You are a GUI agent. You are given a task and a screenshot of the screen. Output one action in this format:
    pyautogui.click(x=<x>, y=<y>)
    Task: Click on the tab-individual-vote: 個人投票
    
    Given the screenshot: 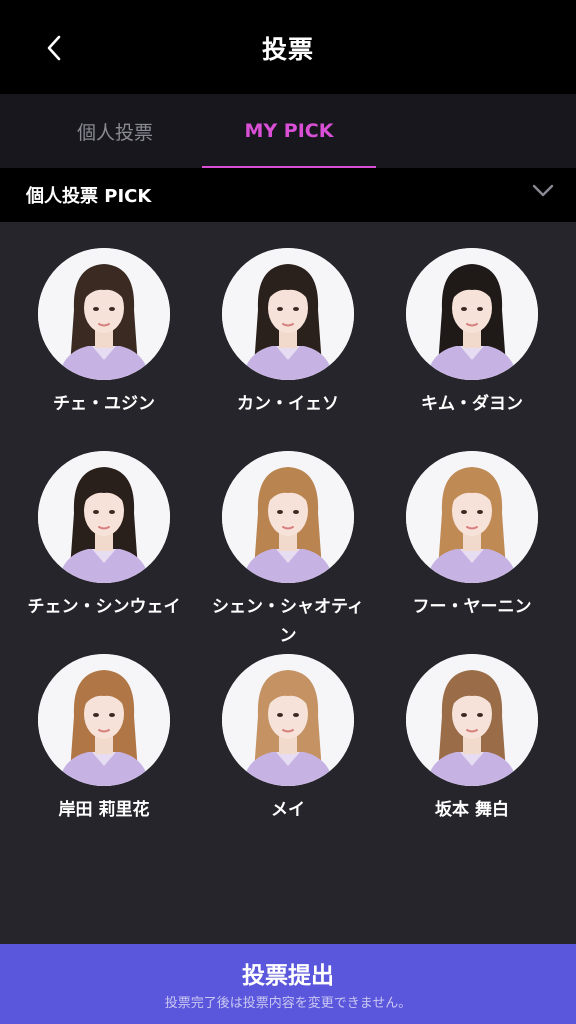 What is the action you would take?
    pyautogui.click(x=115, y=131)
    